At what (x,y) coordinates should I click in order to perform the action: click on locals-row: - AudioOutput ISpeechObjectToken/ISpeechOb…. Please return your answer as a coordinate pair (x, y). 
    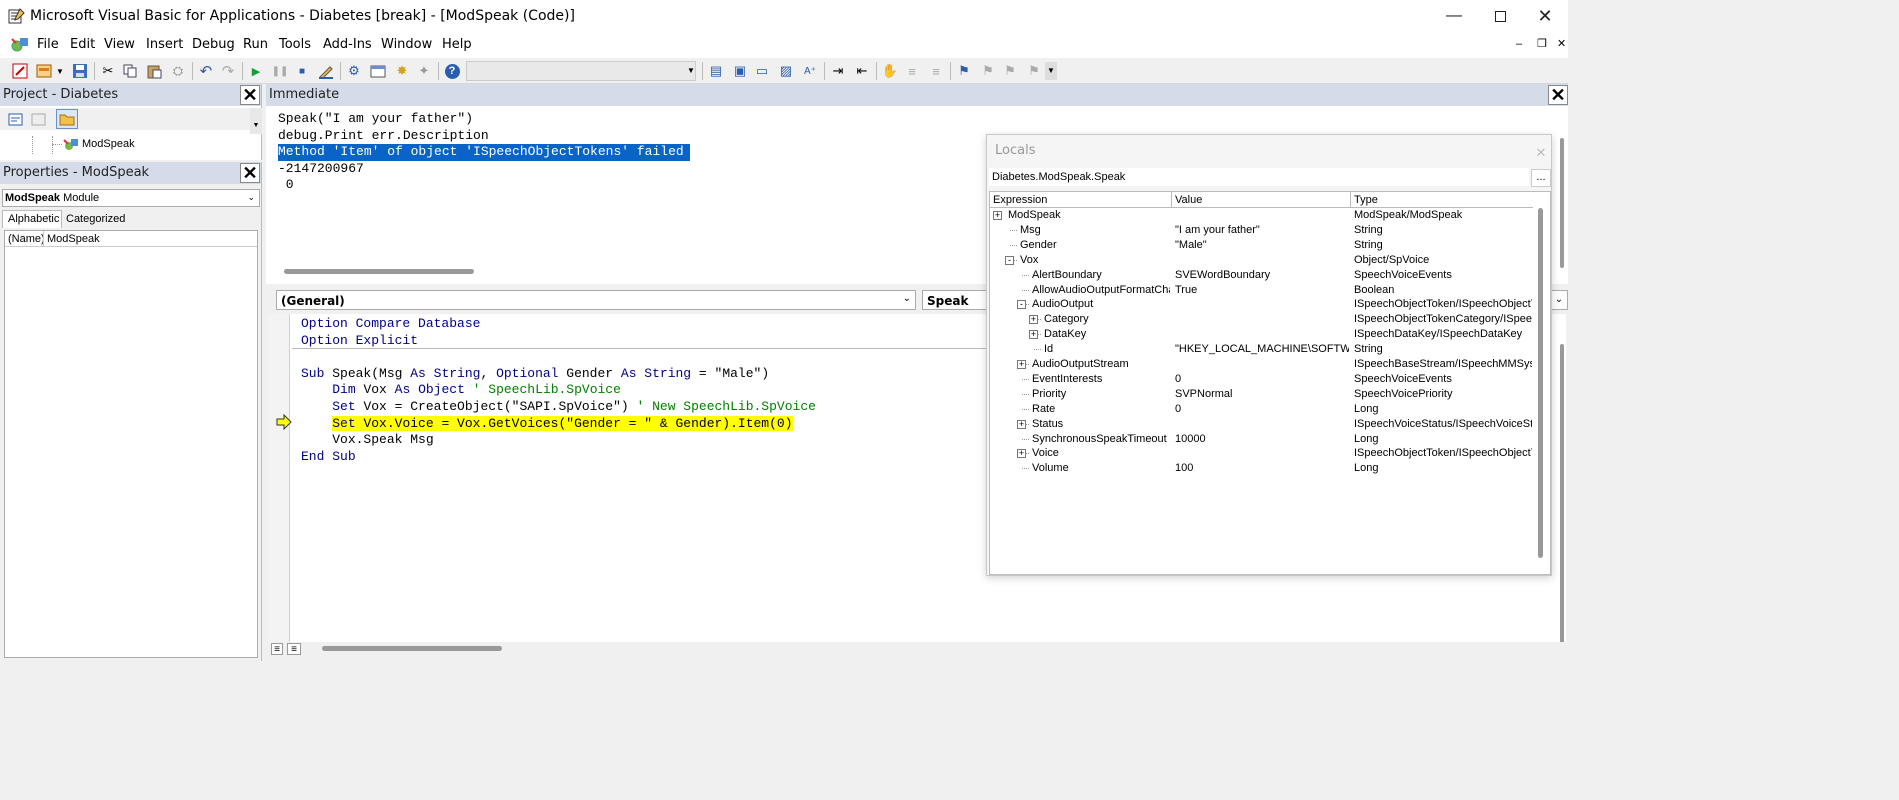
    Looking at the image, I should click on (1261, 304).